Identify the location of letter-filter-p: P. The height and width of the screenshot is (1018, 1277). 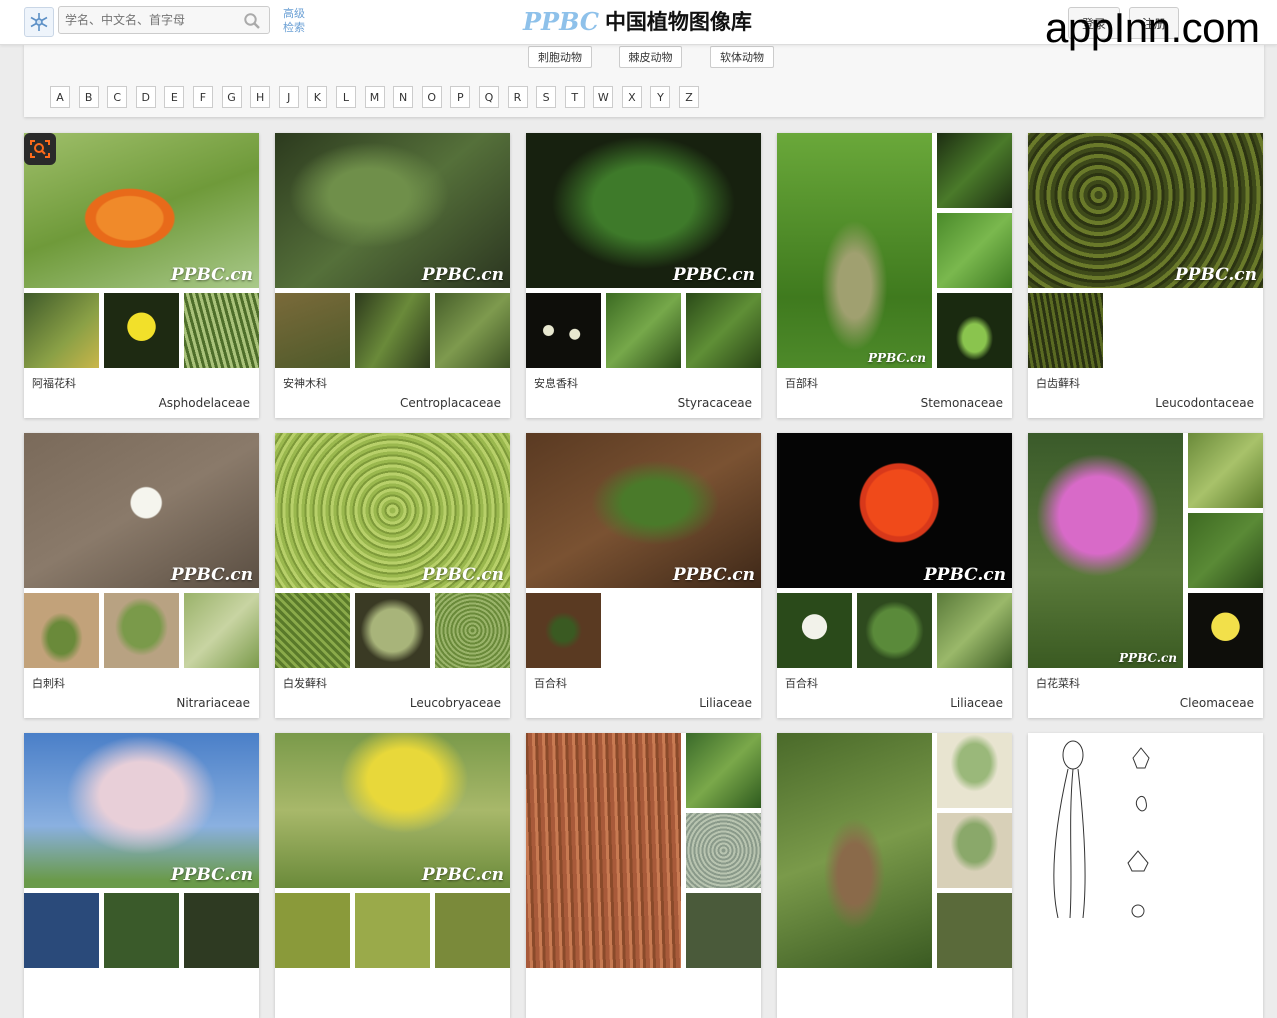
(460, 97).